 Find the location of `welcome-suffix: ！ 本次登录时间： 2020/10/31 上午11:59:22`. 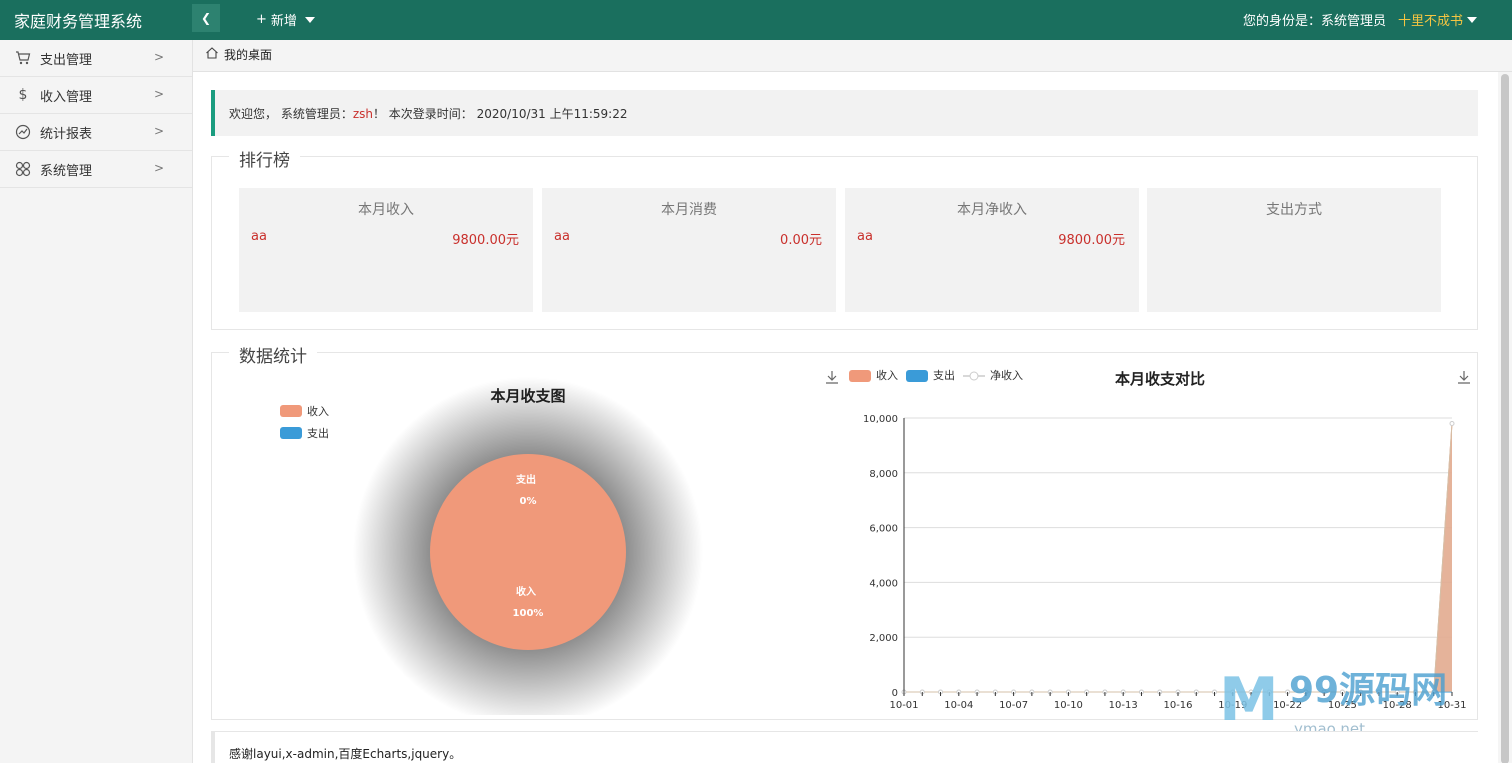

welcome-suffix: ！ 本次登录时间： 2020/10/31 上午11:59:22 is located at coordinates (500, 114).